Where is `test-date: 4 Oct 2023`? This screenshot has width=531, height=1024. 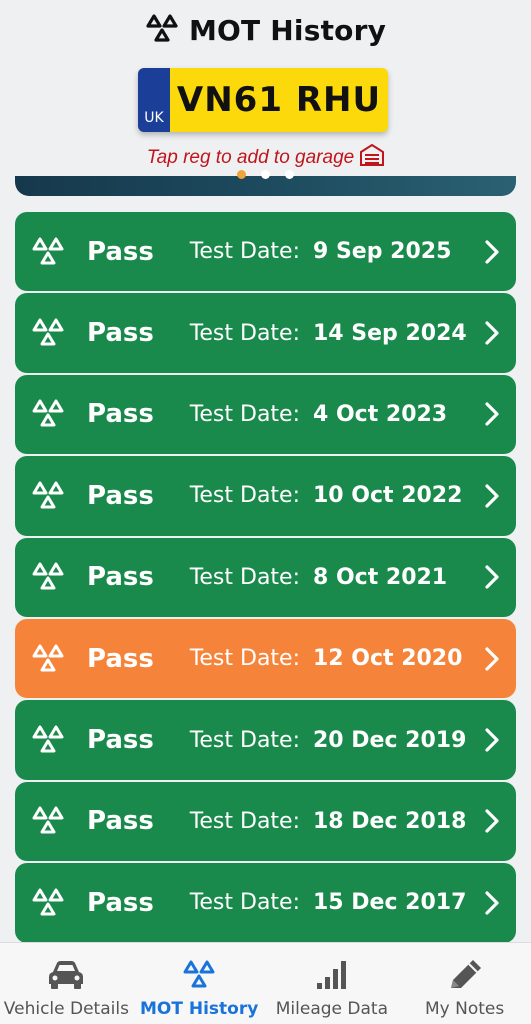
test-date: 4 Oct 2023 is located at coordinates (380, 414).